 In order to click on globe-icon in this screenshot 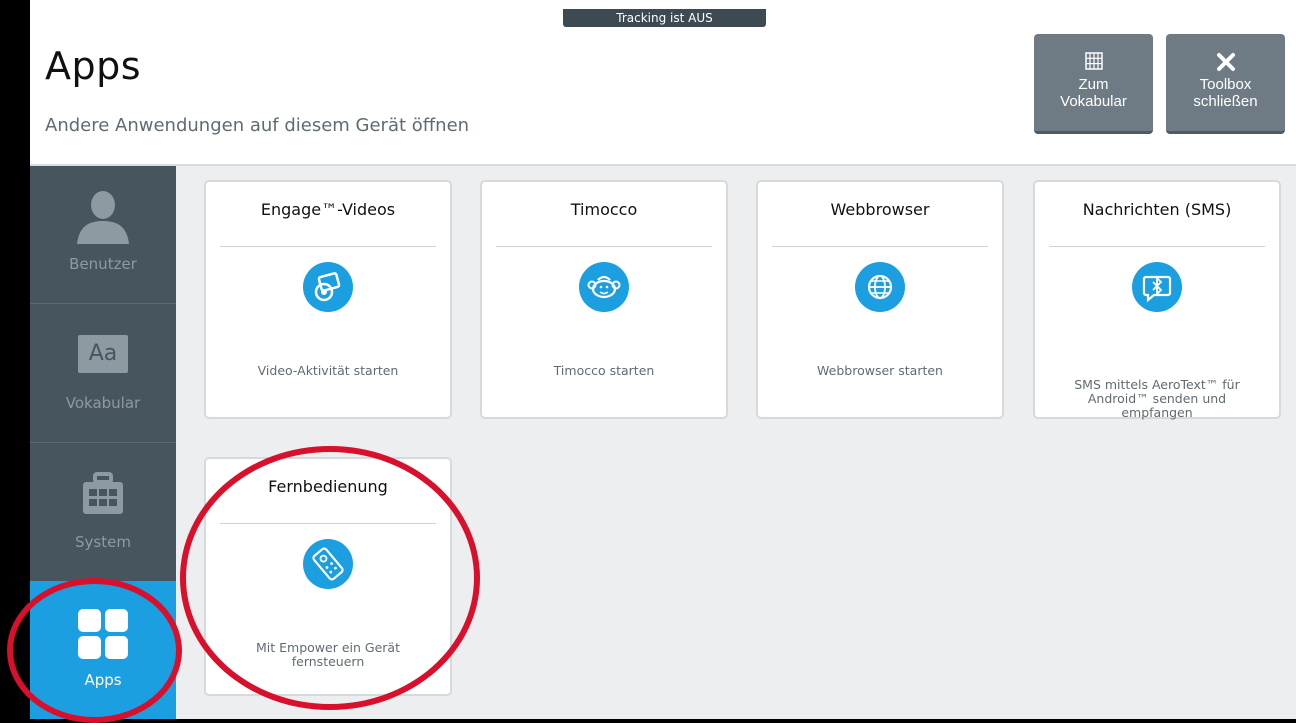, I will do `click(880, 287)`.